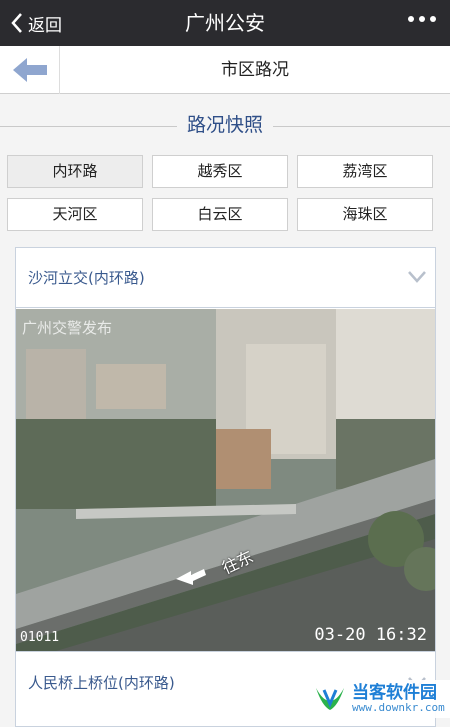  I want to click on district-tab-baiyun: 白云区, so click(220, 214).